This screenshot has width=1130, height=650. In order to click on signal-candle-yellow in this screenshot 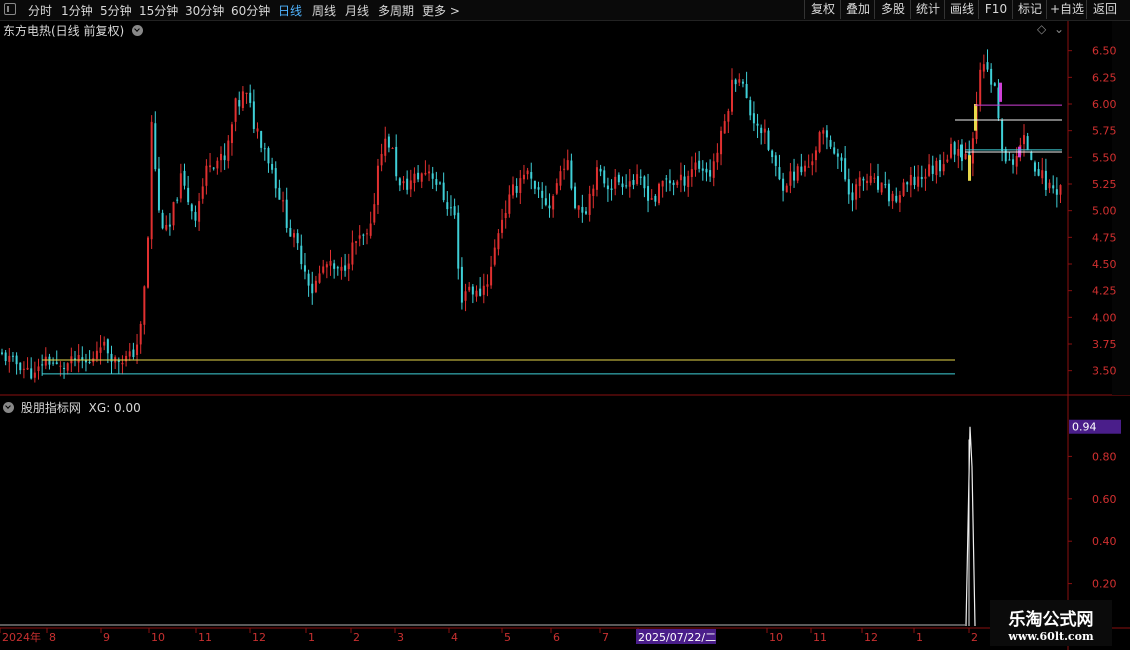, I will do `click(975, 117)`.